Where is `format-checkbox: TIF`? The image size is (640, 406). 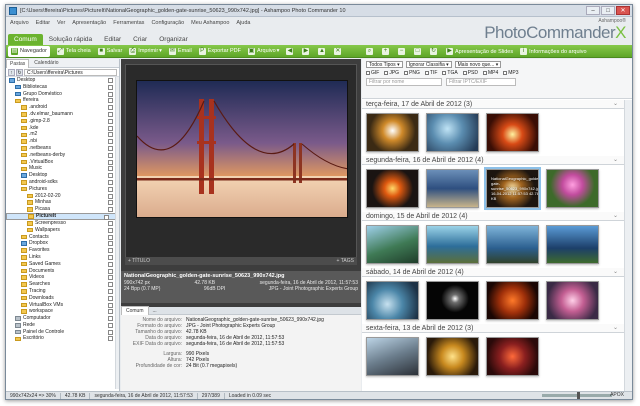 format-checkbox: TIF is located at coordinates (430, 73).